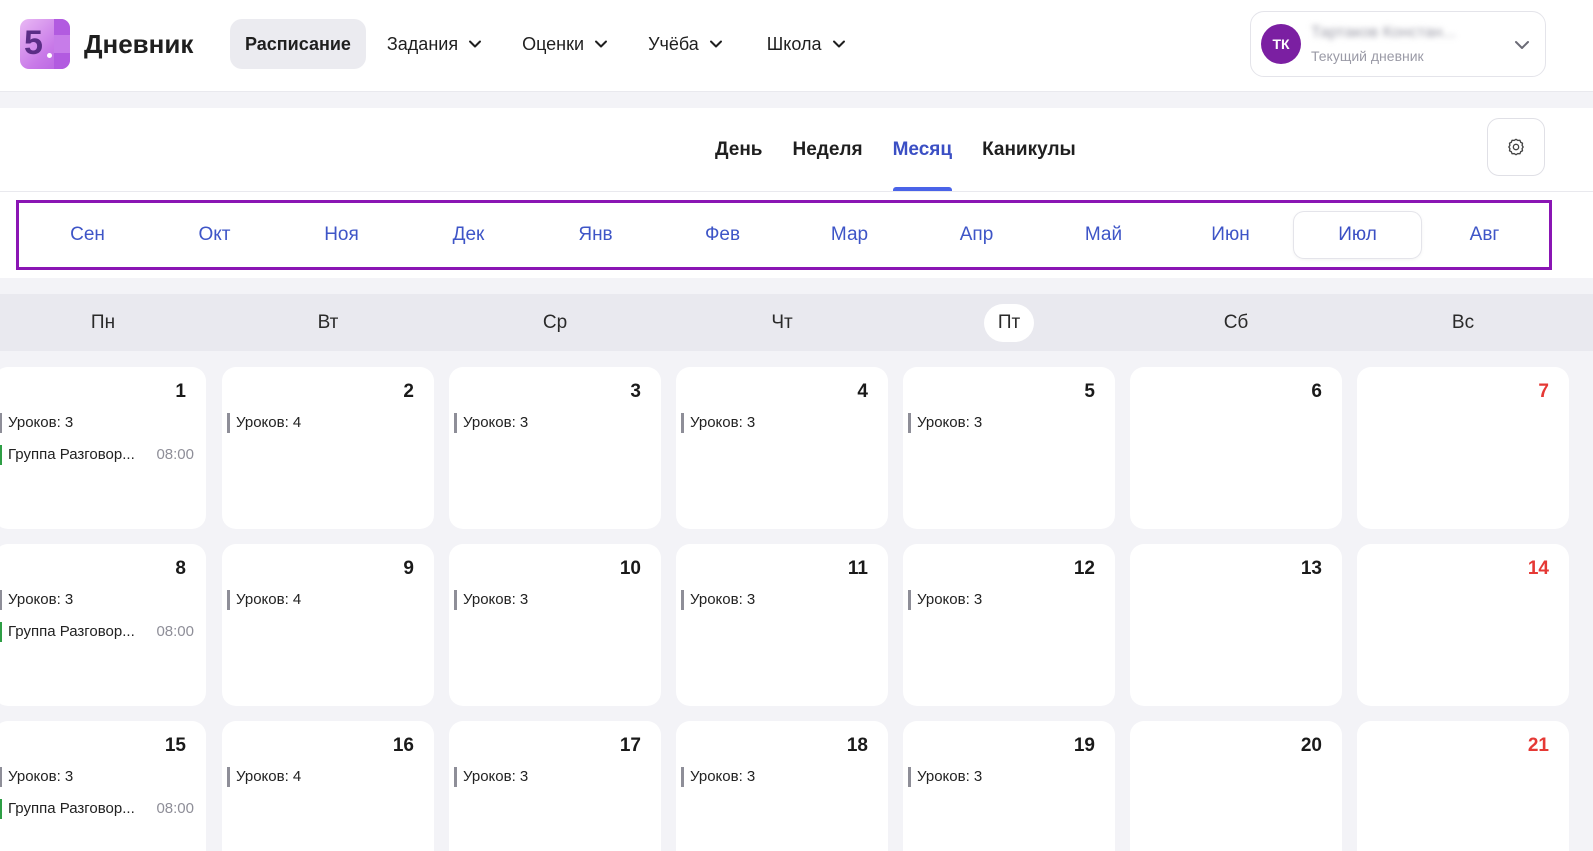  What do you see at coordinates (328, 448) in the screenshot?
I see `day-cell: 2 Уроков: 4` at bounding box center [328, 448].